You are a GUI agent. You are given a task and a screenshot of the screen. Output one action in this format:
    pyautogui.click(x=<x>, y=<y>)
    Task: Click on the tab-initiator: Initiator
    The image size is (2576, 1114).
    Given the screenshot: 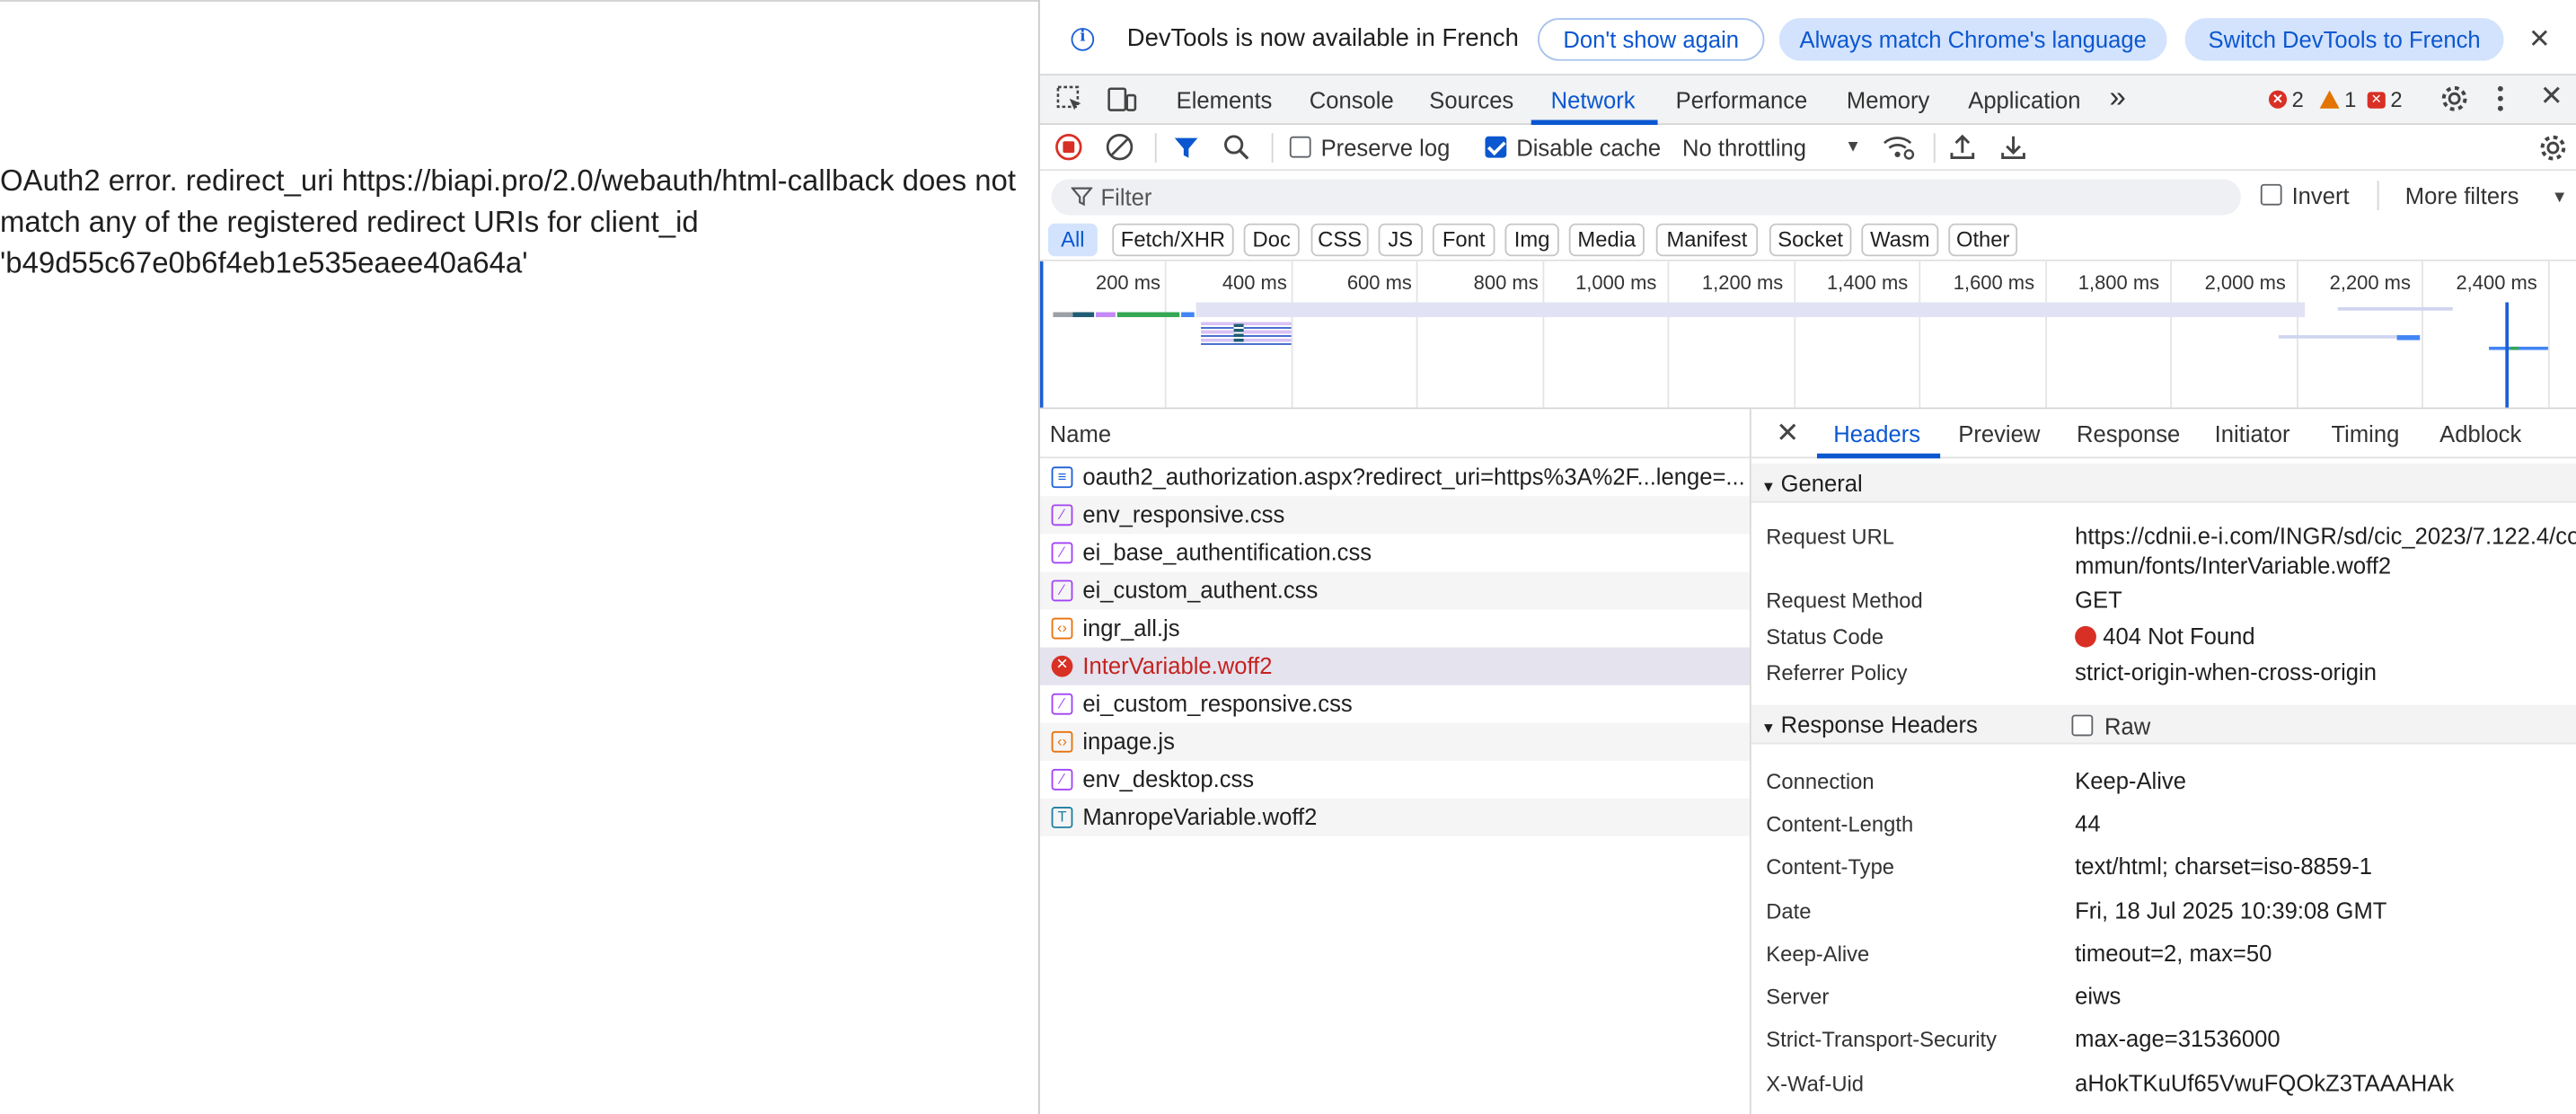 What is the action you would take?
    pyautogui.click(x=2252, y=433)
    